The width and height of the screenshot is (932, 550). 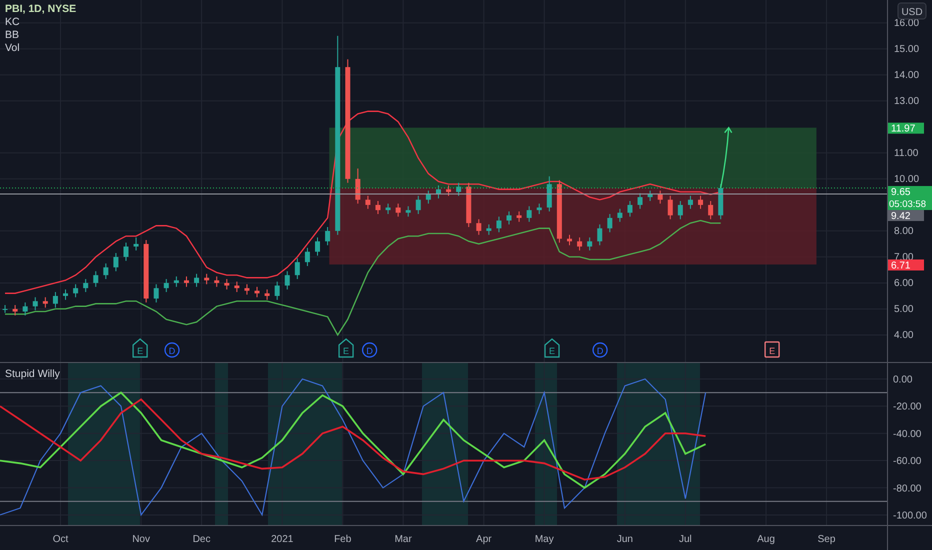 What do you see at coordinates (141, 539) in the screenshot?
I see `time-axis-label: Nov` at bounding box center [141, 539].